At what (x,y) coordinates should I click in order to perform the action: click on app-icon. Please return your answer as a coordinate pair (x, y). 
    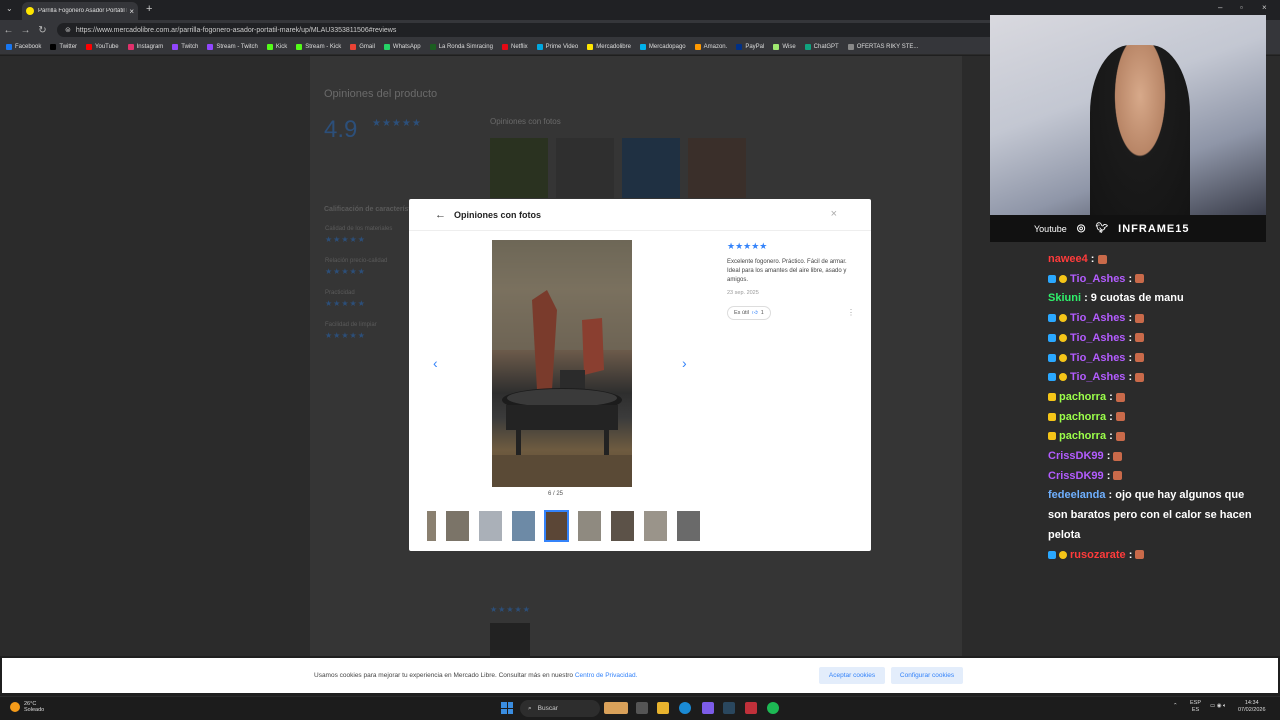
    Looking at the image, I should click on (751, 708).